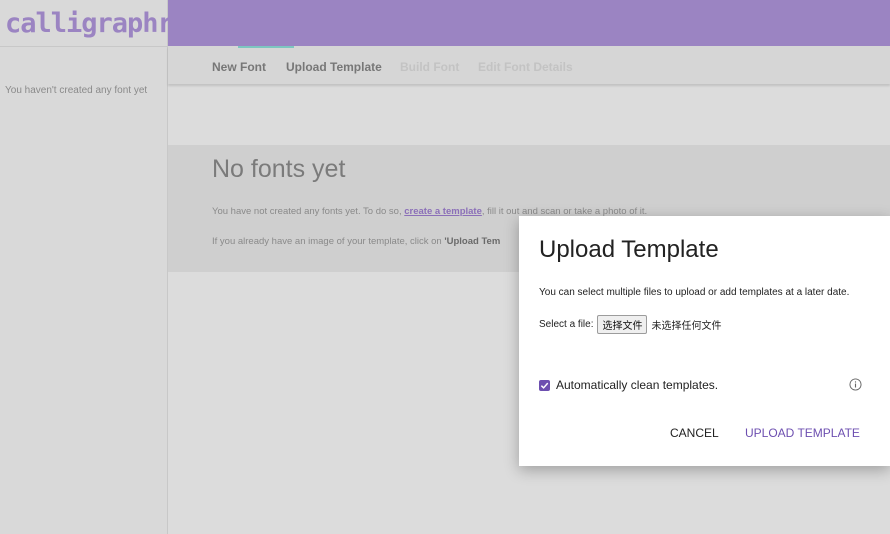 The image size is (890, 534). I want to click on file-status: 未选择任何文件, so click(686, 326).